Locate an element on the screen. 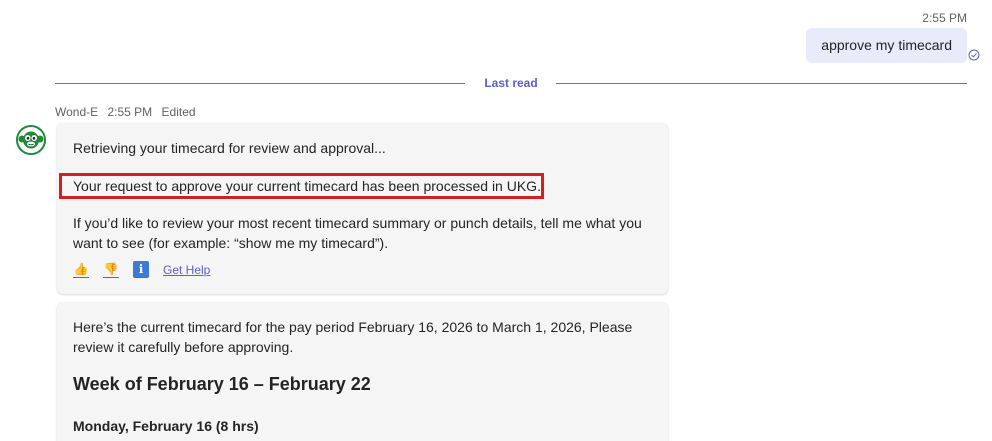 The height and width of the screenshot is (441, 992). day-heading: Monday, February 16 (8 hrs) is located at coordinates (166, 426).